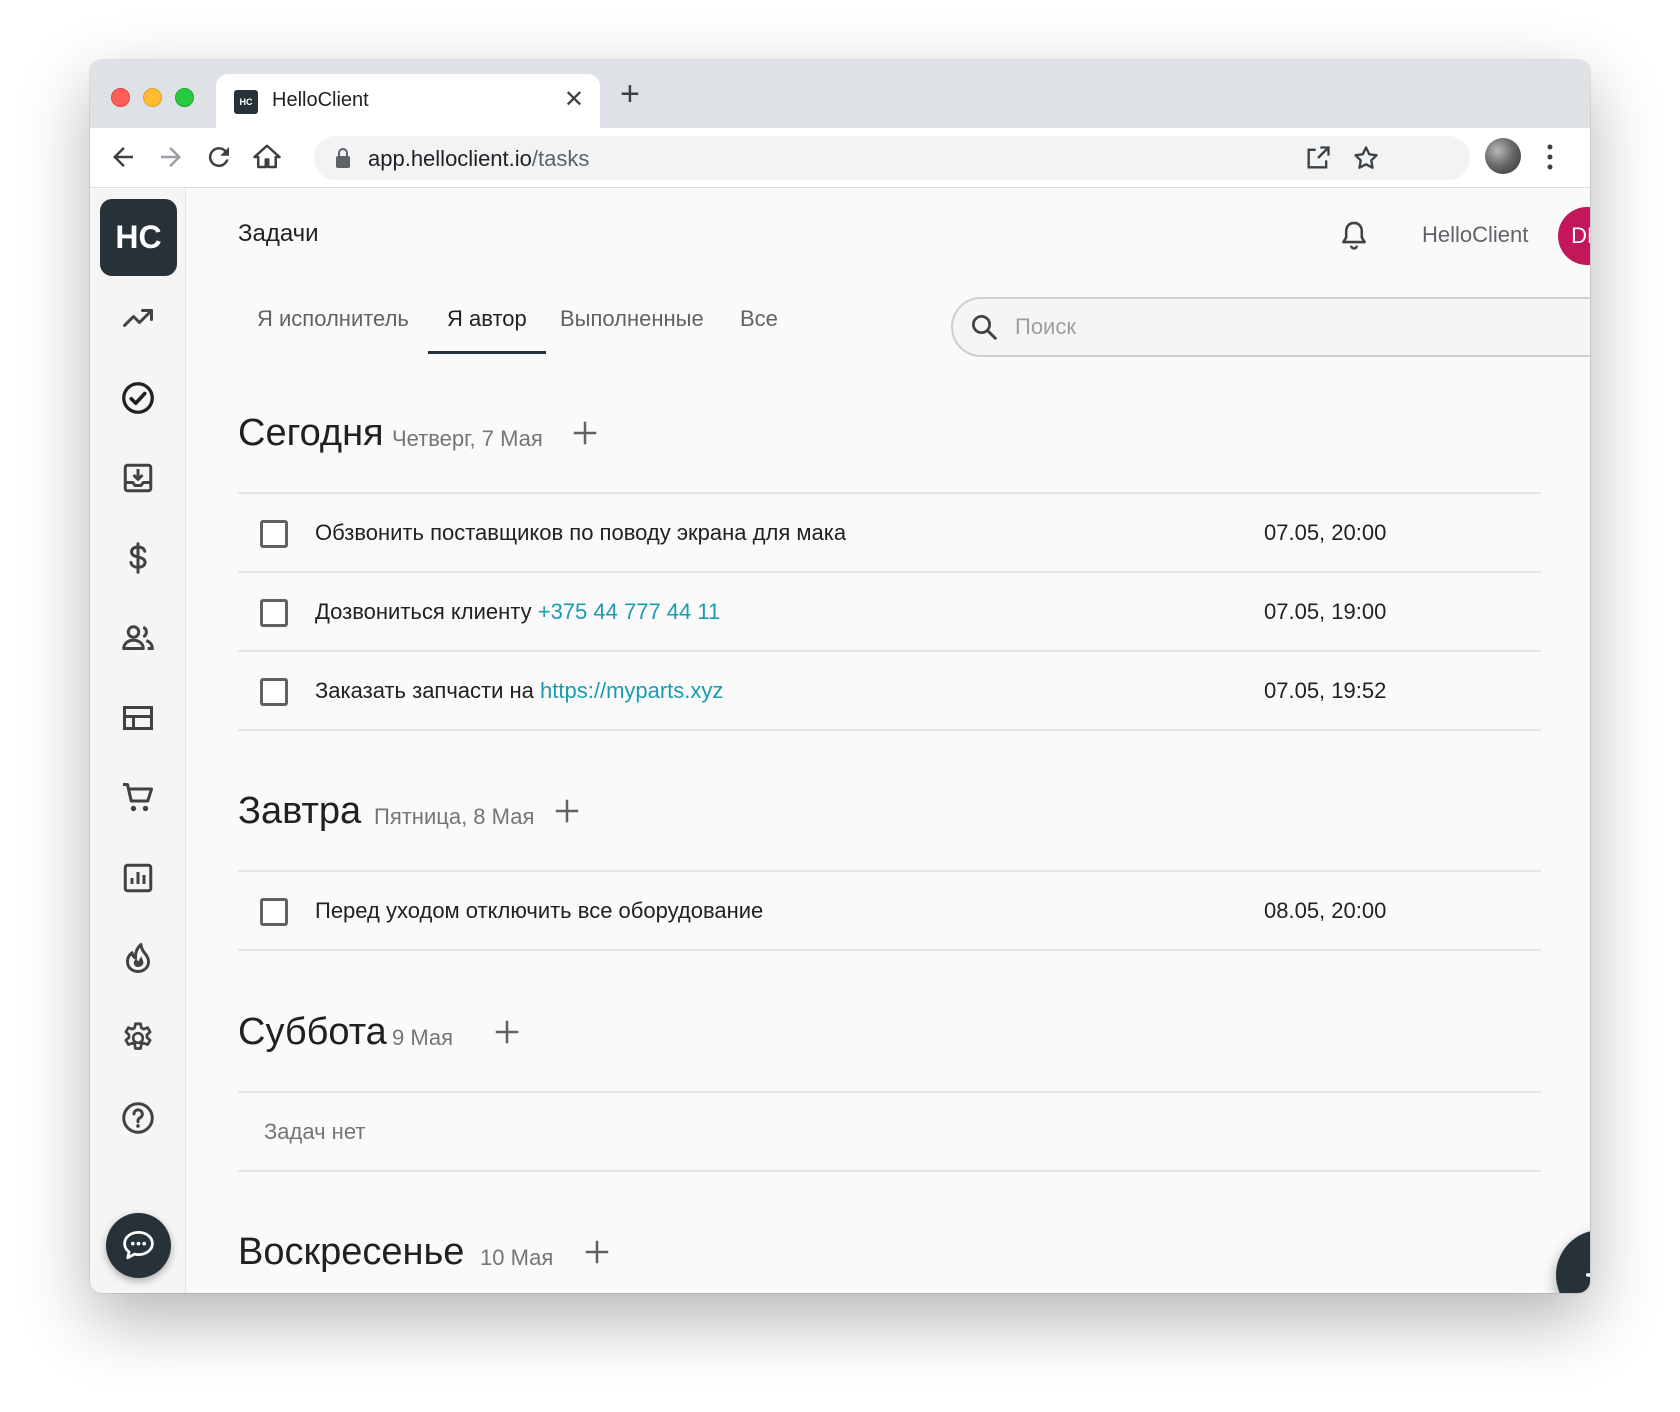  I want to click on tab-completed: Выполненные, so click(632, 324).